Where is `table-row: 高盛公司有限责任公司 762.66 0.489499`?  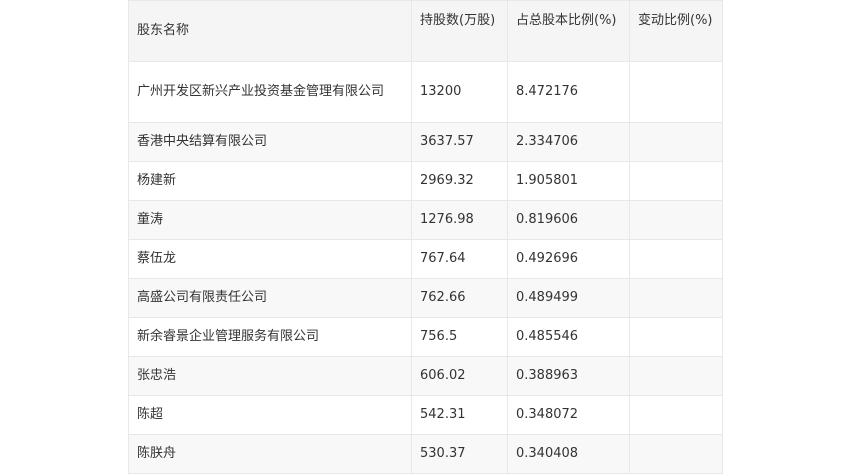
table-row: 高盛公司有限责任公司 762.66 0.489499 is located at coordinates (425, 298).